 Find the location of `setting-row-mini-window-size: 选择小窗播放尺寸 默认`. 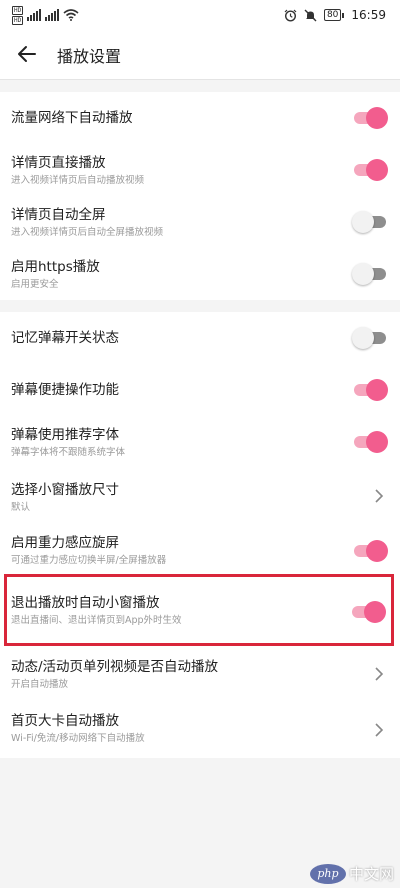

setting-row-mini-window-size: 选择小窗播放尺寸 默认 is located at coordinates (200, 496).